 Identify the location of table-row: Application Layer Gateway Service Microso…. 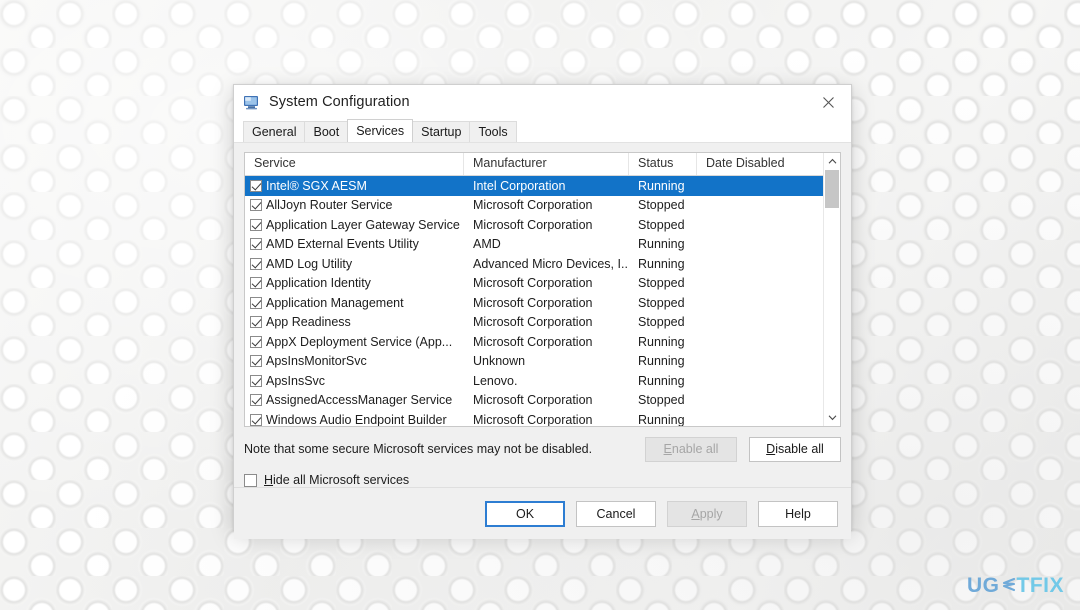
(542, 225).